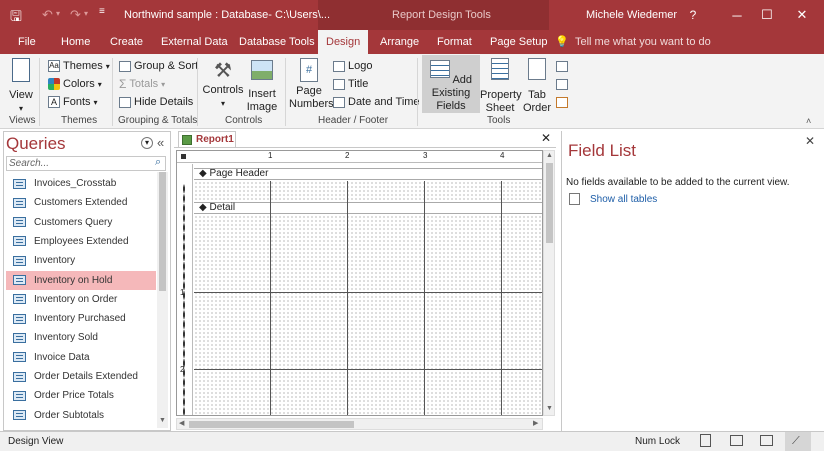 Image resolution: width=824 pixels, height=451 pixels. I want to click on vertical-scrollbar: ▲ ▼, so click(549, 283).